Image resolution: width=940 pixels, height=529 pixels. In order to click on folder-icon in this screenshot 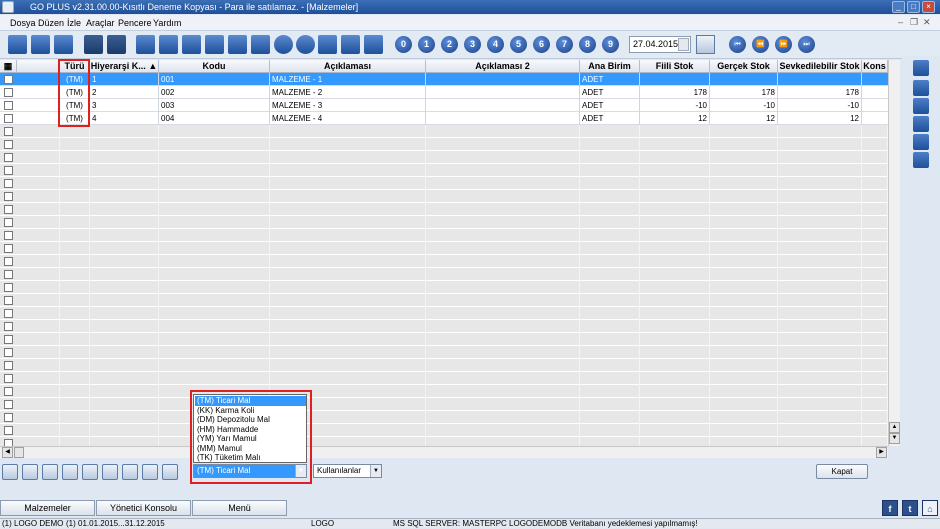, I will do `click(237, 44)`.